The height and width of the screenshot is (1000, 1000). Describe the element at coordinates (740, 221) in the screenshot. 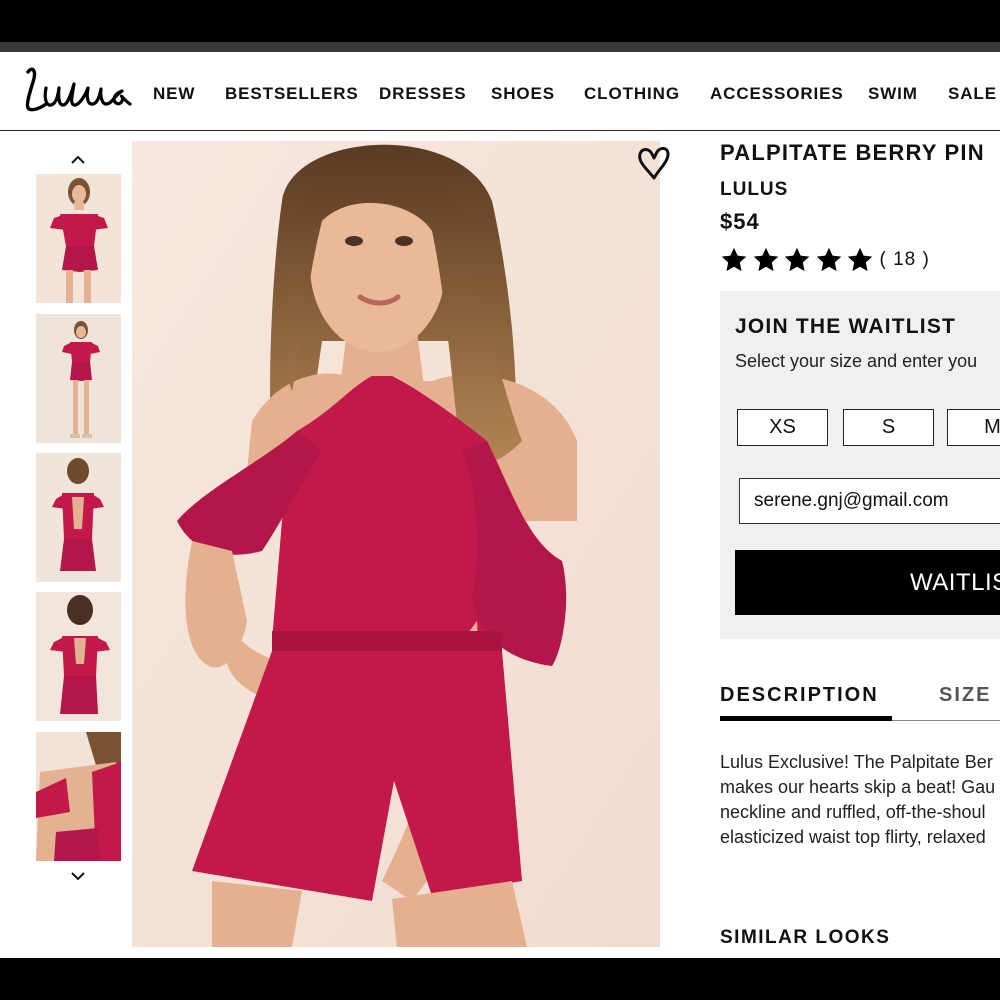

I see `product-price: $54` at that location.